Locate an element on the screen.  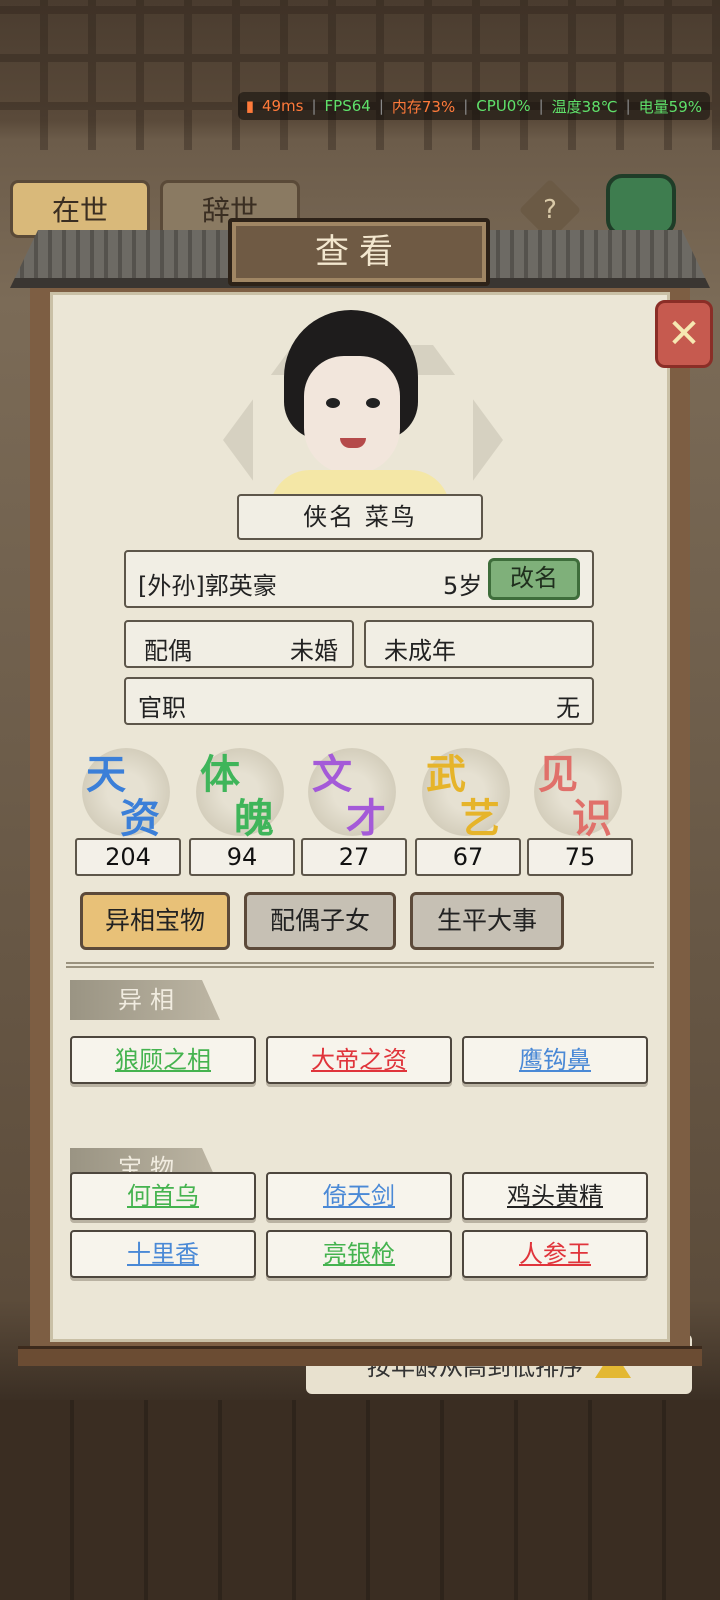
floor is located at coordinates (360, 1500).